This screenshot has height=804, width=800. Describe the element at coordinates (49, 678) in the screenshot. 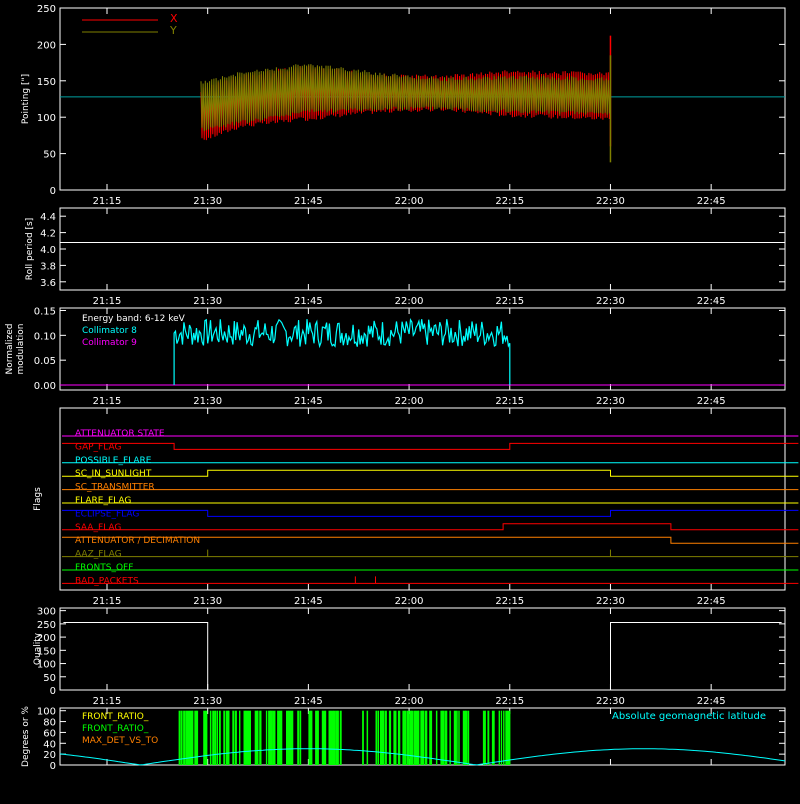

I see `y-tick-label: 50` at that location.